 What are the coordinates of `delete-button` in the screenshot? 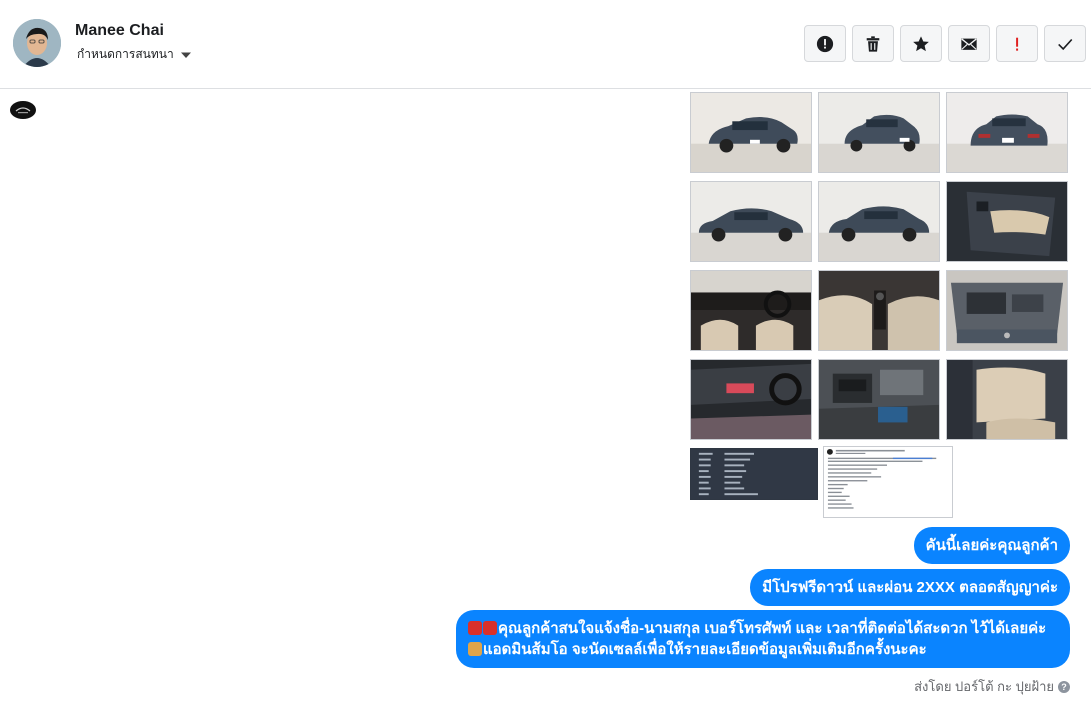 It's located at (873, 43).